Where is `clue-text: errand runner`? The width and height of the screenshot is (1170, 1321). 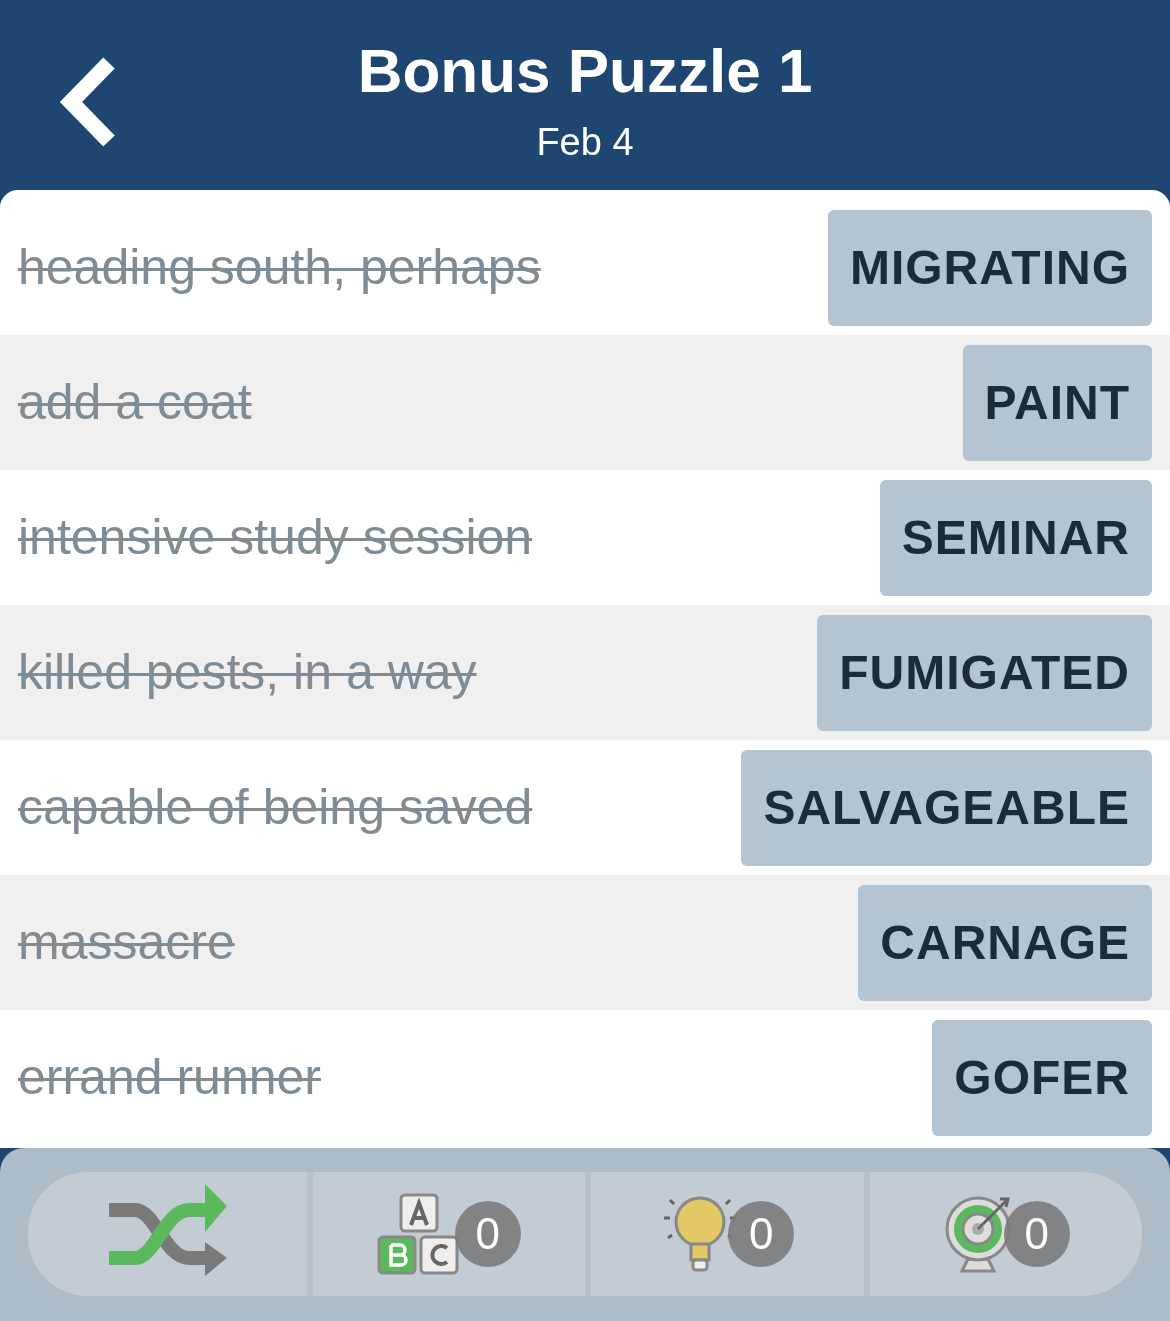 clue-text: errand runner is located at coordinates (169, 1077).